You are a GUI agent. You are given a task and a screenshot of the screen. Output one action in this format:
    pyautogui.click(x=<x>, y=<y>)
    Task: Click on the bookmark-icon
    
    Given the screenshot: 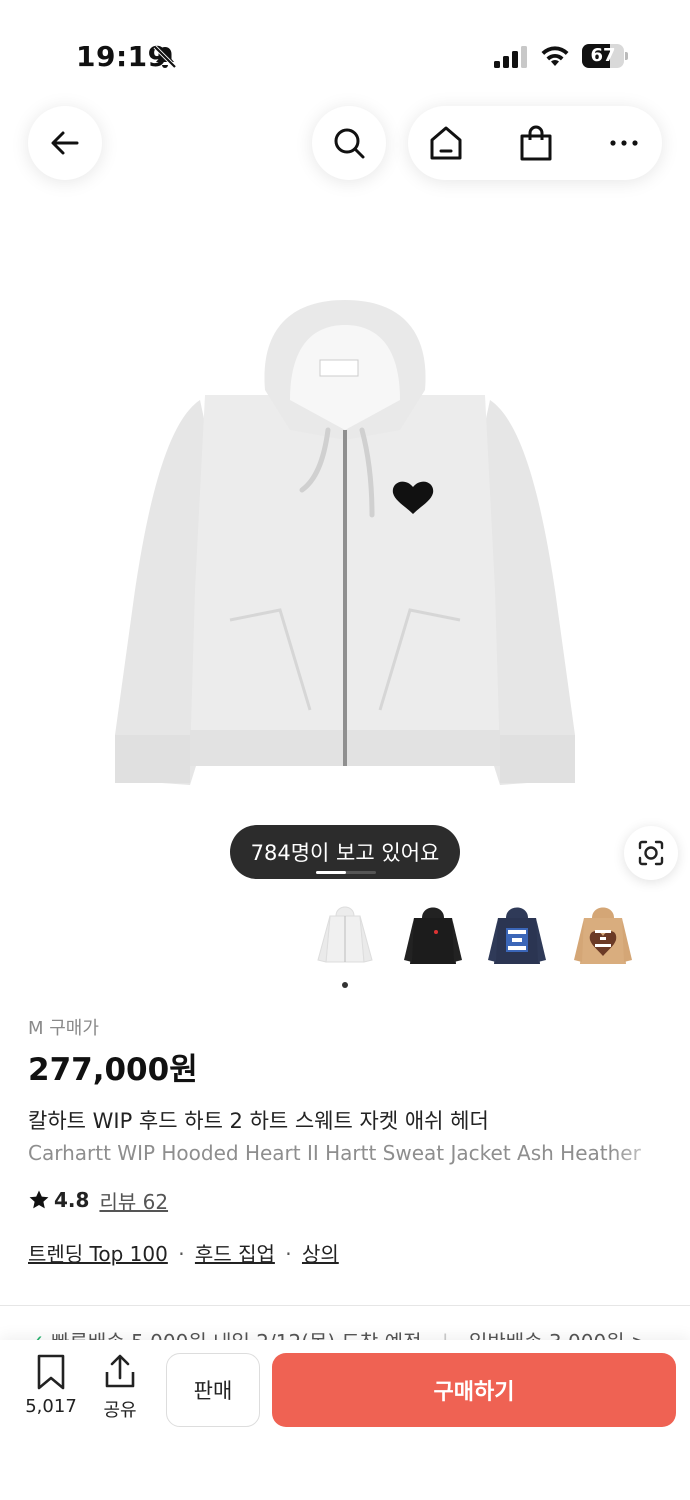 What is the action you would take?
    pyautogui.click(x=51, y=1372)
    